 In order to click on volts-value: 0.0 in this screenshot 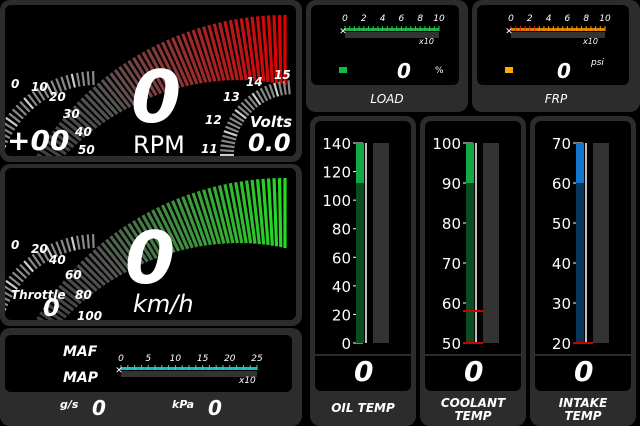, I will do `click(269, 143)`.